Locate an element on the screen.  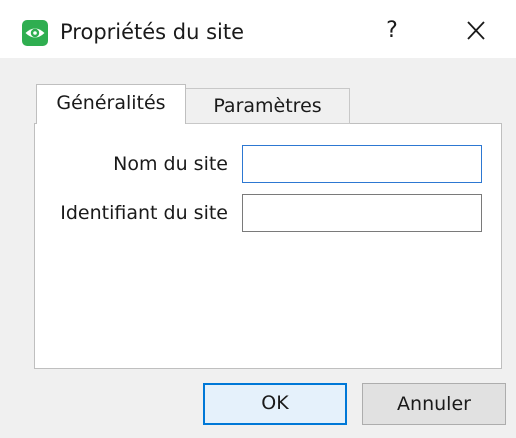
title-bar: Propriétés du site ? is located at coordinates (258, 29).